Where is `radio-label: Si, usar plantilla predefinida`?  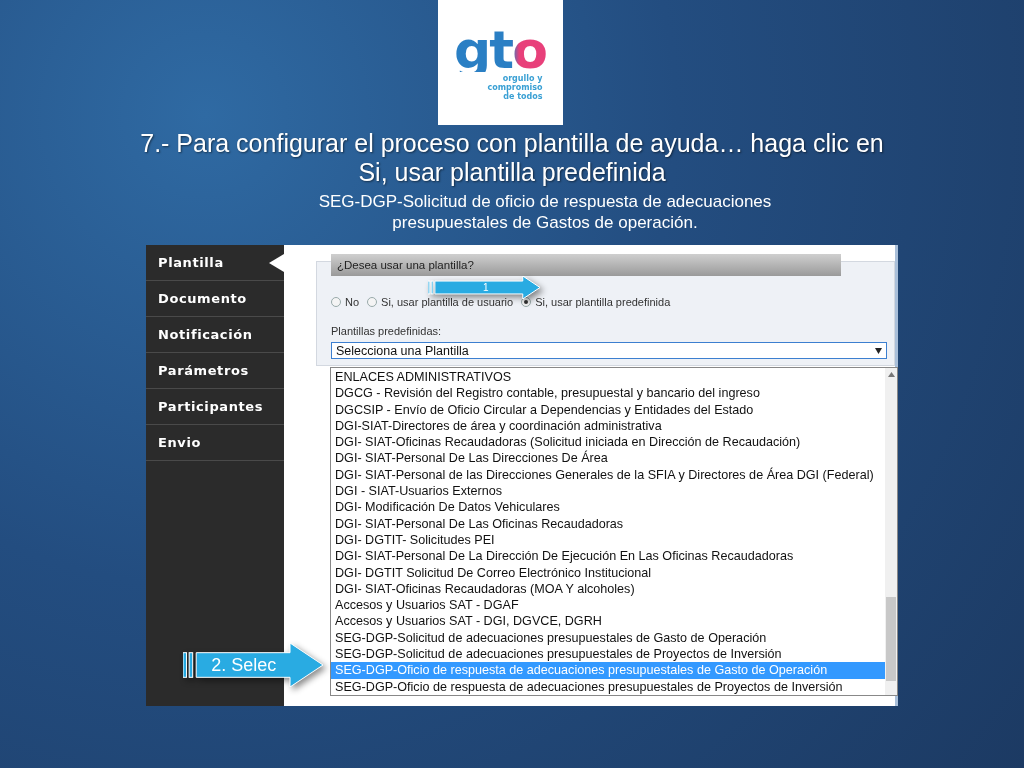
radio-label: Si, usar plantilla predefinida is located at coordinates (603, 302).